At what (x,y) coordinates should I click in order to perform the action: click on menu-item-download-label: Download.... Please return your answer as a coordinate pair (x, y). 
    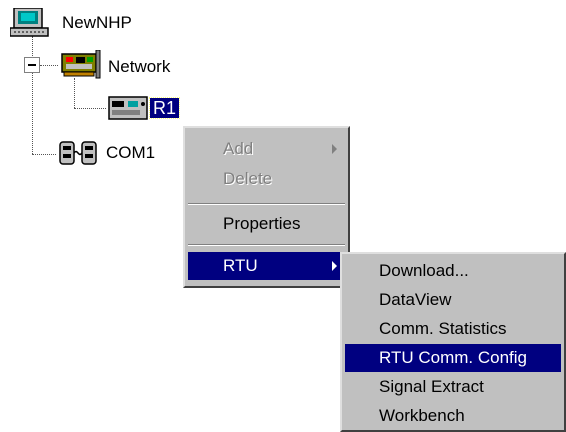
    Looking at the image, I should click on (424, 270).